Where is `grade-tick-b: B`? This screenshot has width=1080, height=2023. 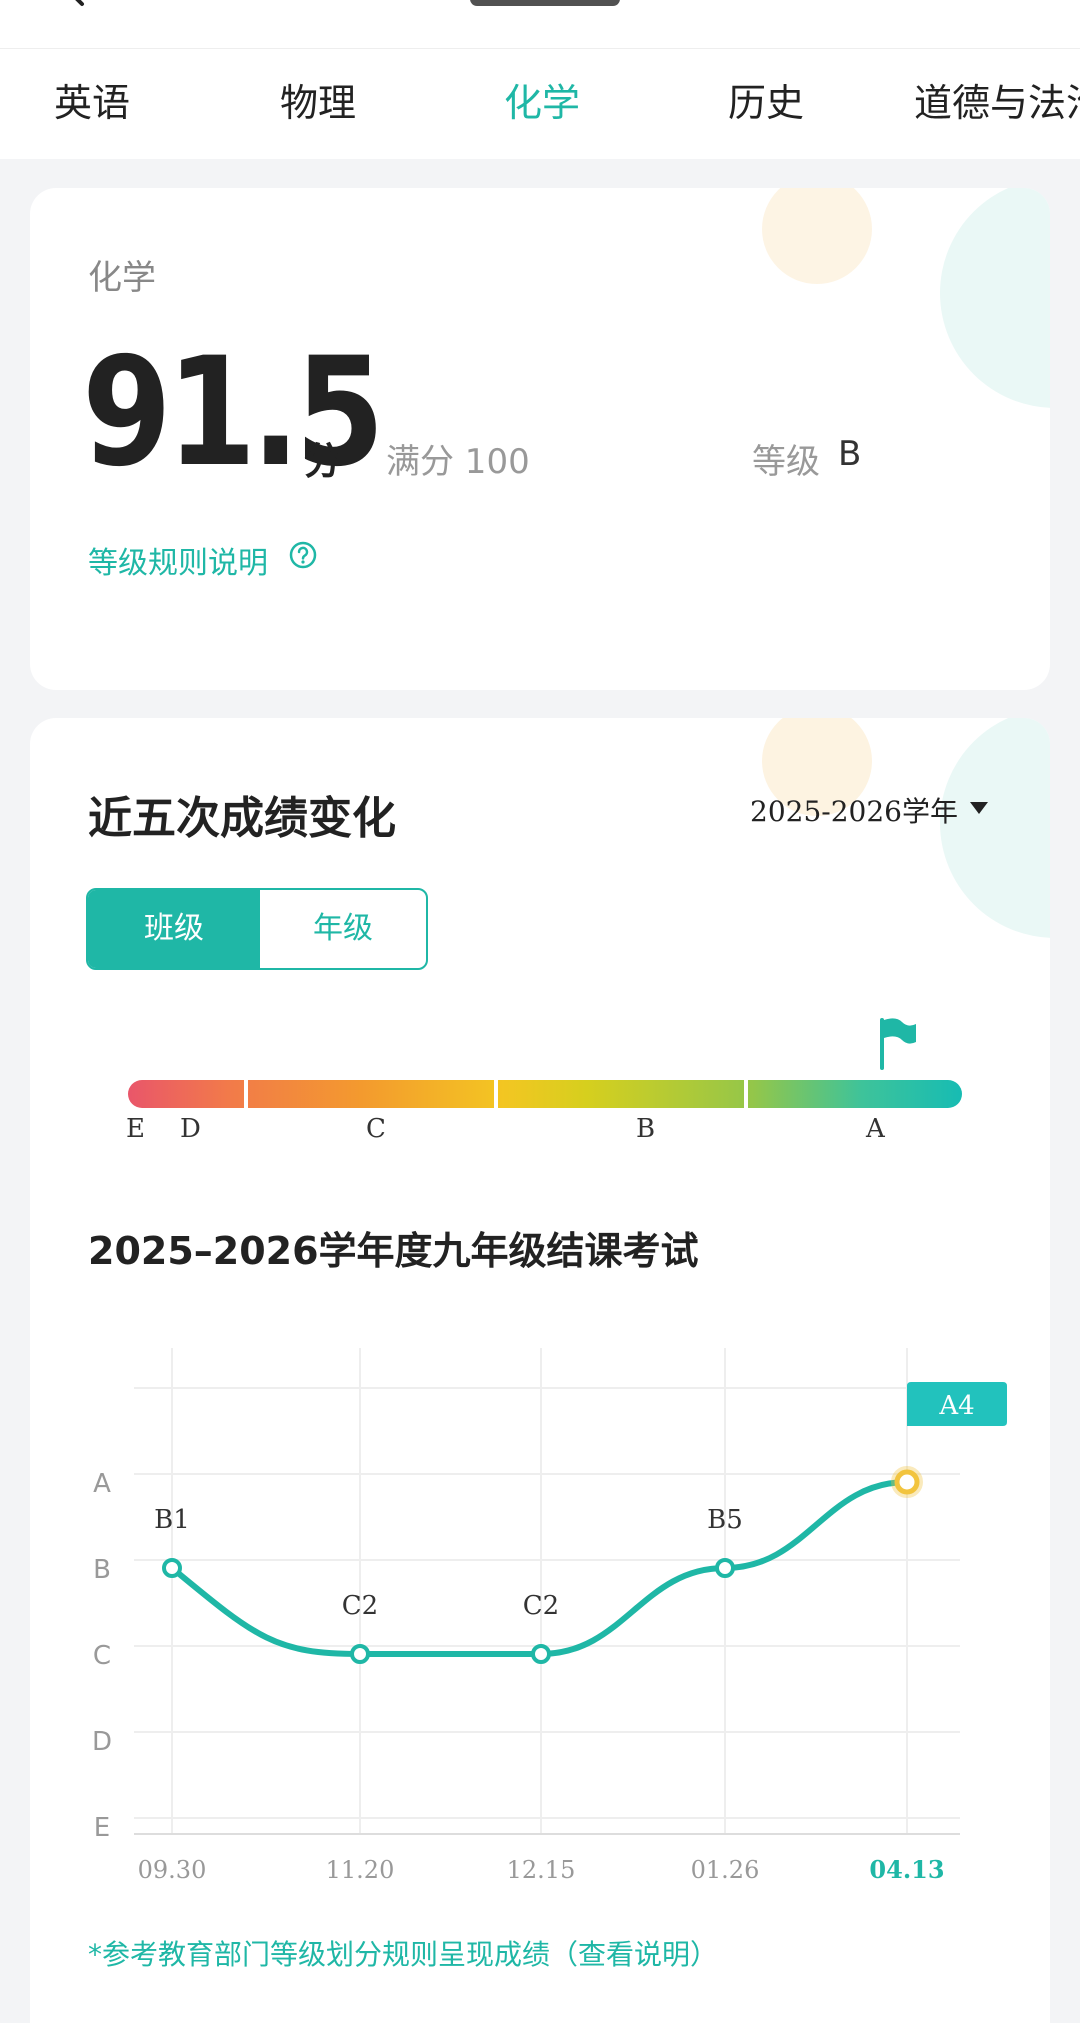
grade-tick-b: B is located at coordinates (646, 1129).